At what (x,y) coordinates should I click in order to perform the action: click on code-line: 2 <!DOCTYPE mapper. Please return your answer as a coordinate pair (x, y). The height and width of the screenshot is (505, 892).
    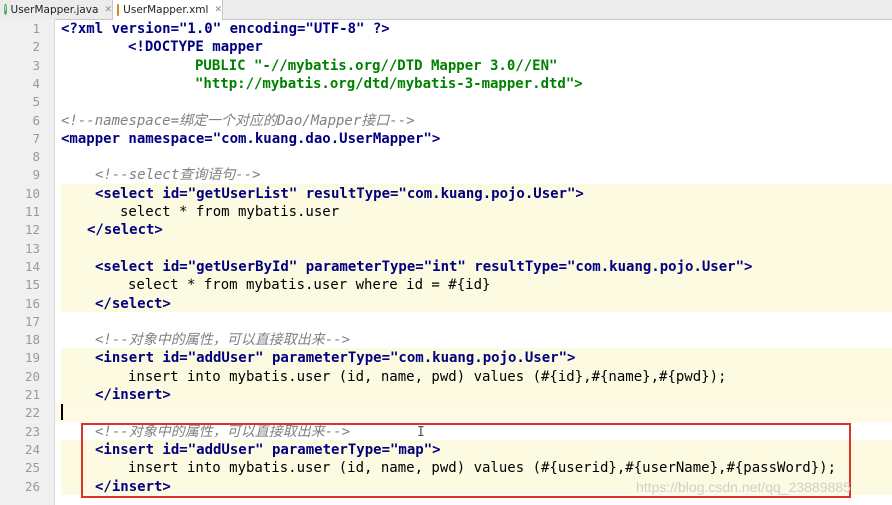
    Looking at the image, I should click on (147, 47).